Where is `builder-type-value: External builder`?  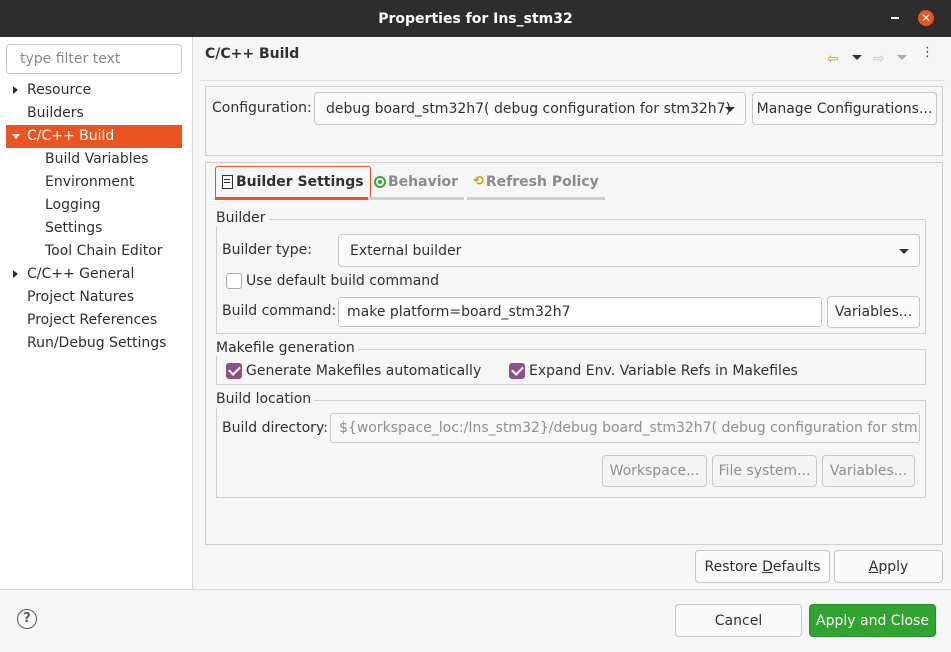
builder-type-value: External builder is located at coordinates (406, 250).